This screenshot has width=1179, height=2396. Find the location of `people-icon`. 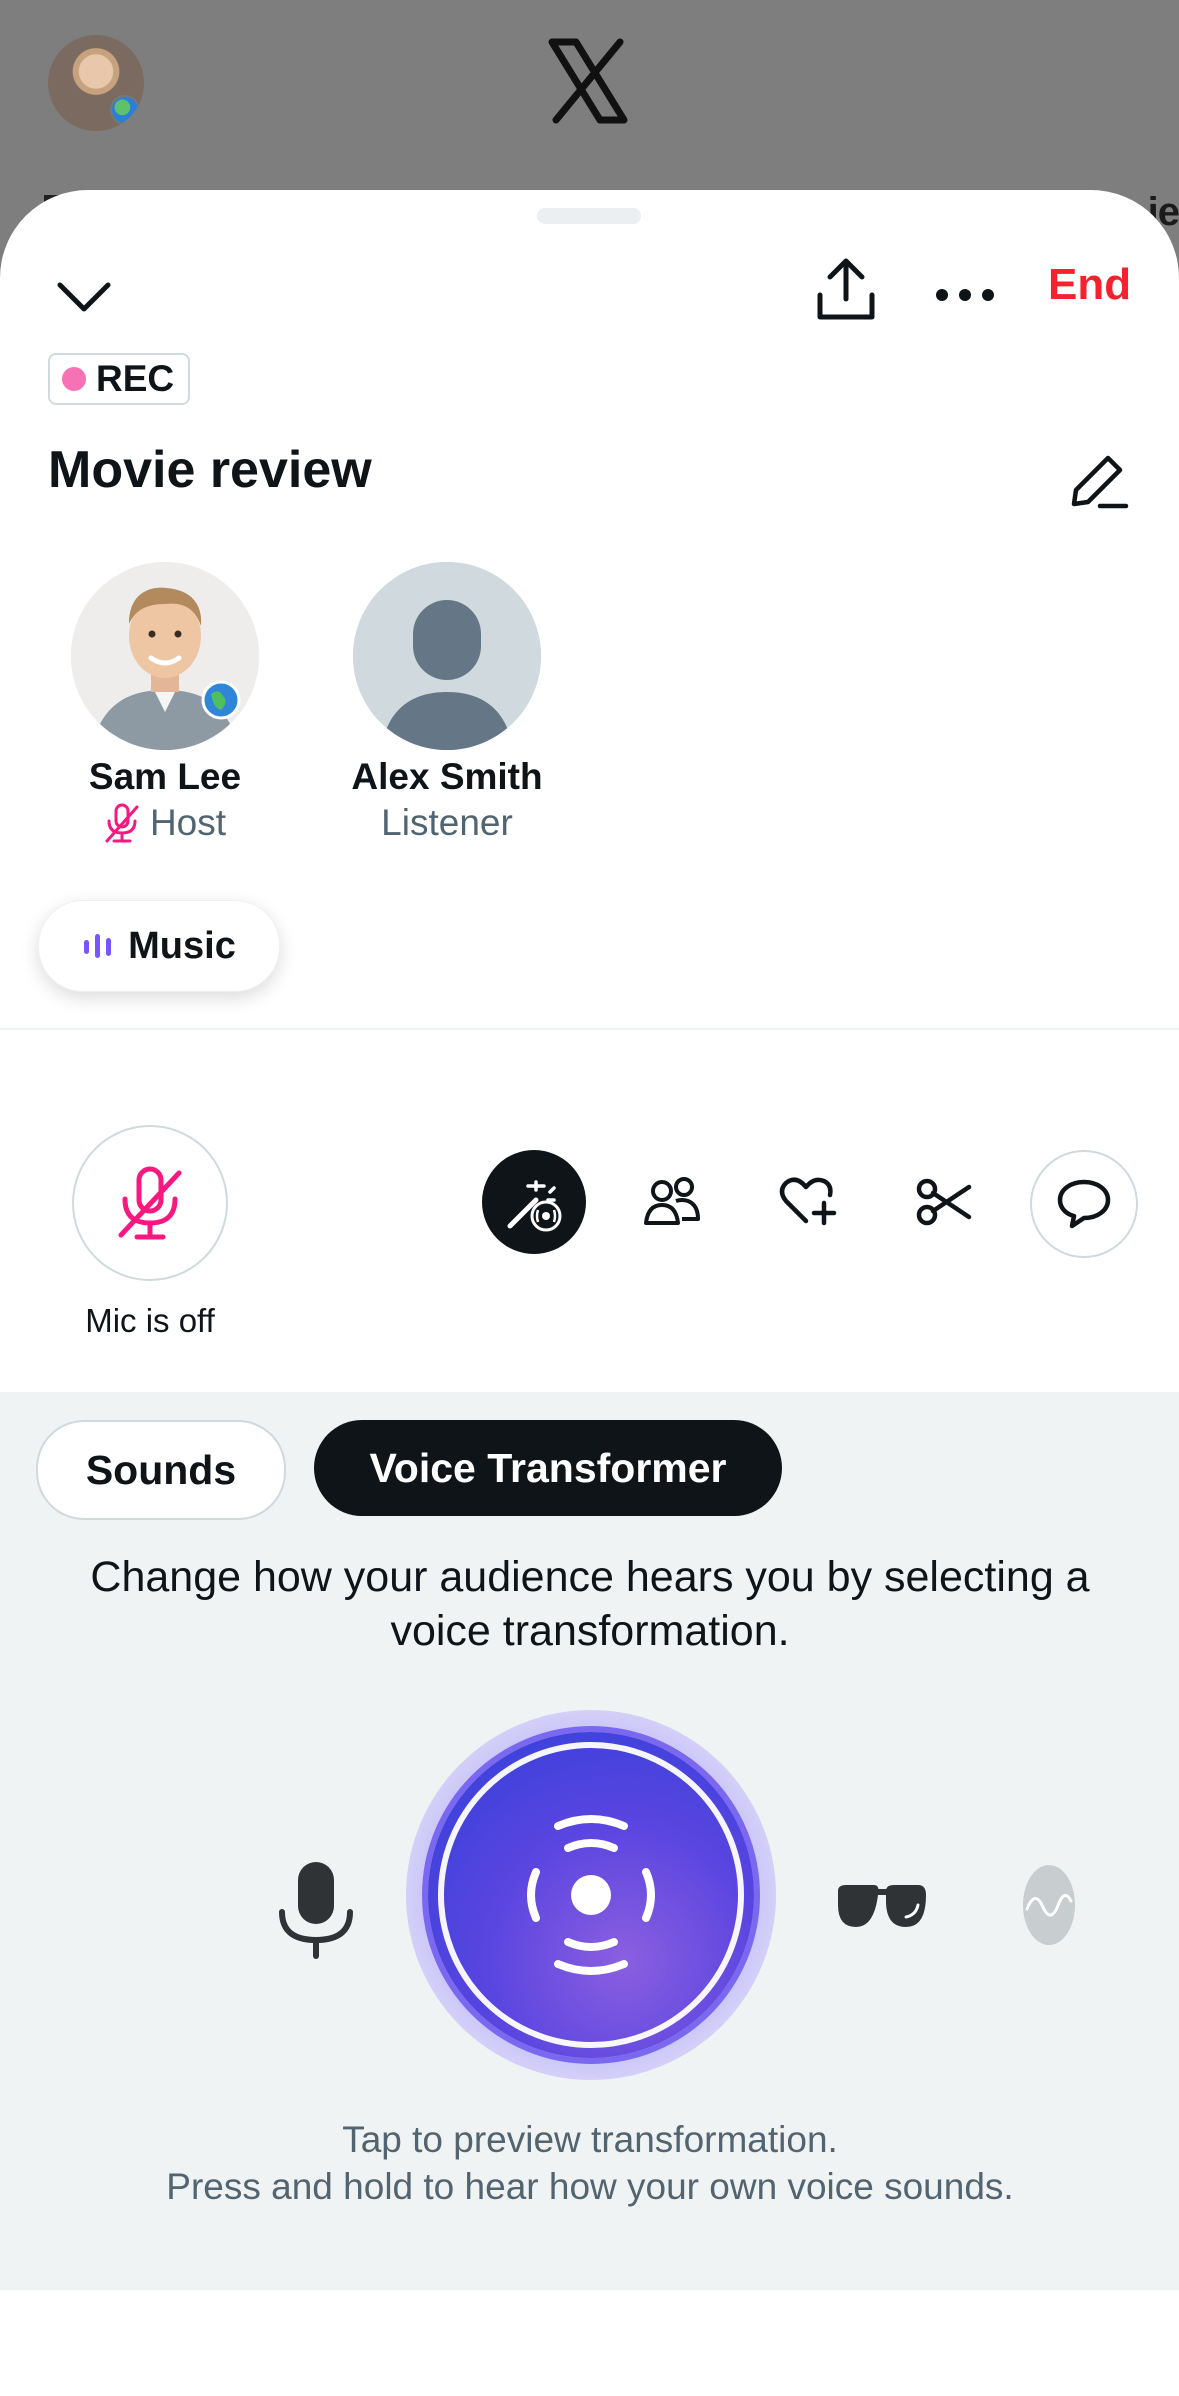

people-icon is located at coordinates (672, 1201).